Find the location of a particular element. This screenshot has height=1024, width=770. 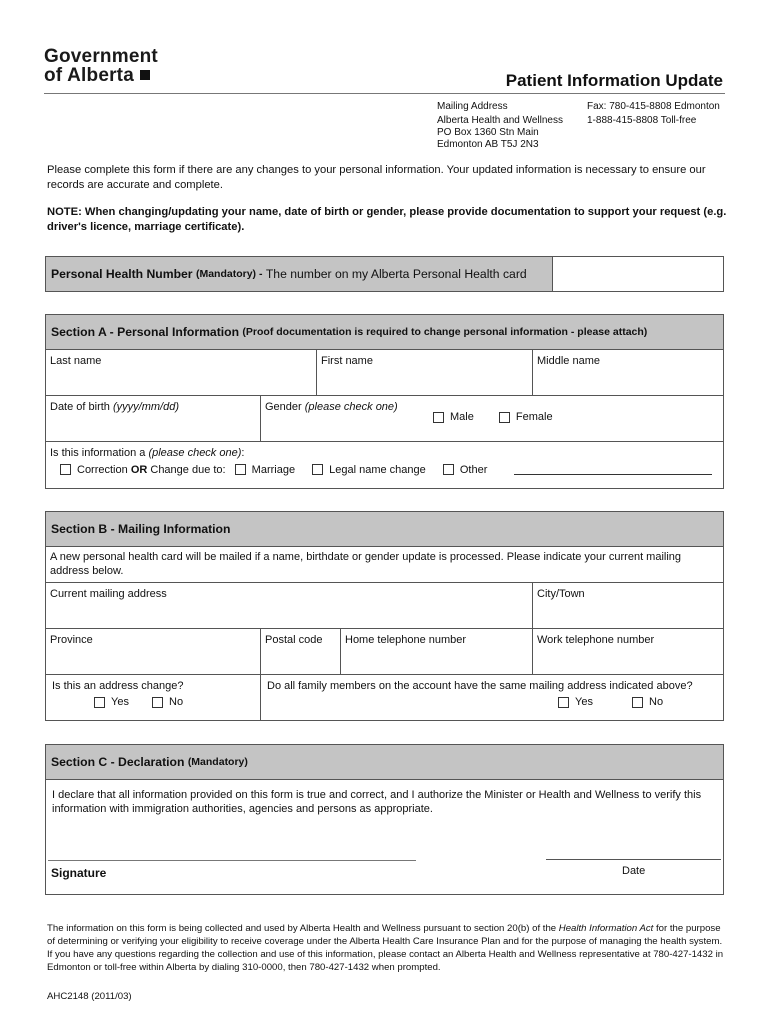

last-name-label: Last name is located at coordinates (76, 361).